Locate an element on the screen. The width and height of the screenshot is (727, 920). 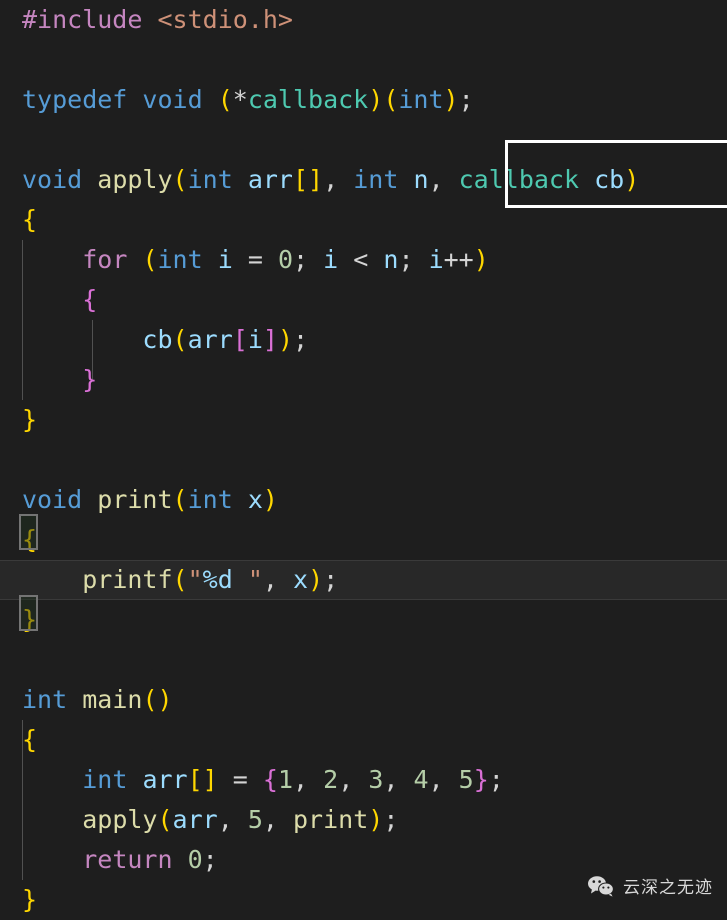
token-number: 5 is located at coordinates (255, 819).